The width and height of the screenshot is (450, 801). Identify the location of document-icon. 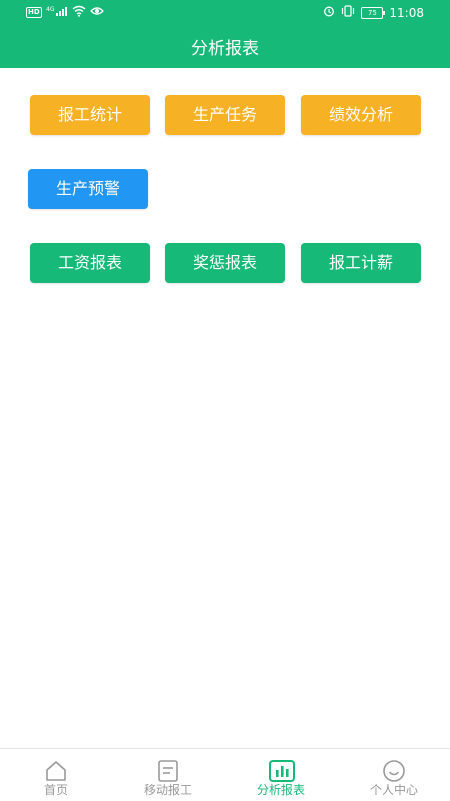
(168, 771).